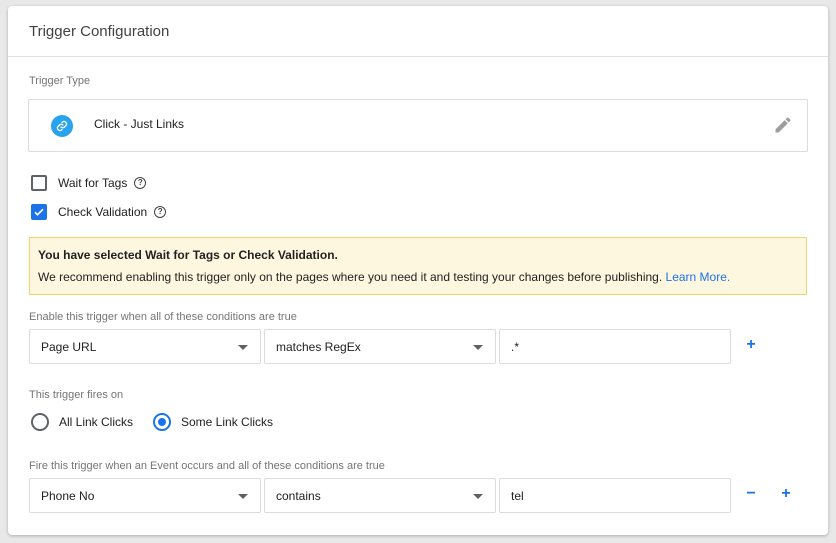 Image resolution: width=836 pixels, height=543 pixels. I want to click on fire-operator-value: contains, so click(298, 496).